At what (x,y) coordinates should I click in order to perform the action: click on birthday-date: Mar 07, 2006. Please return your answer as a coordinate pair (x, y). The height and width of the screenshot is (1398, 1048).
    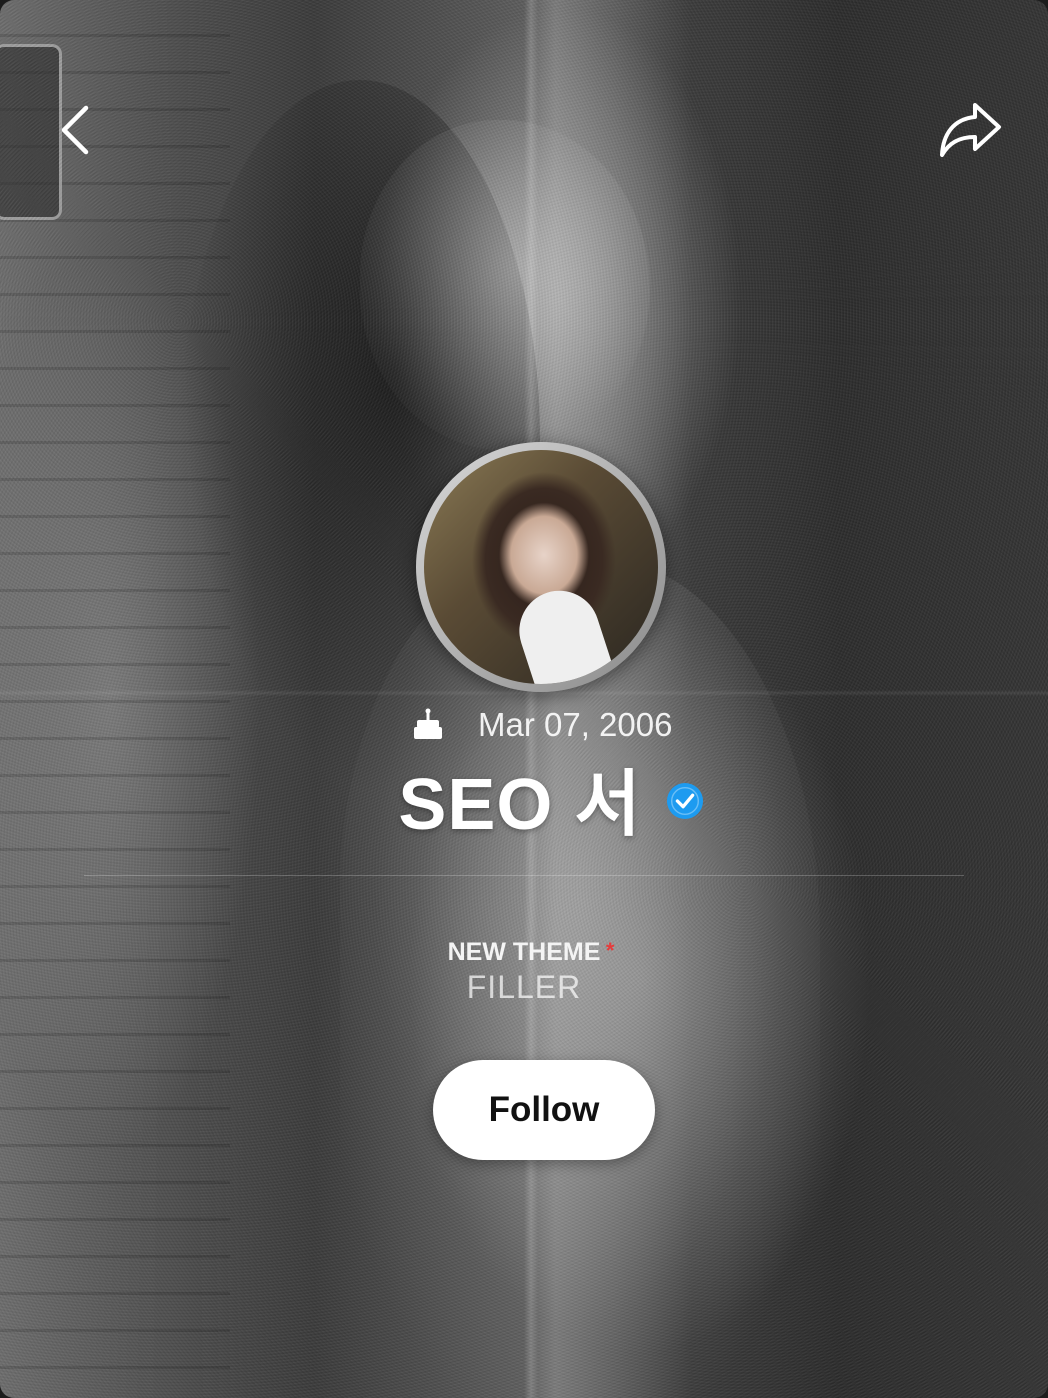
    Looking at the image, I should click on (575, 724).